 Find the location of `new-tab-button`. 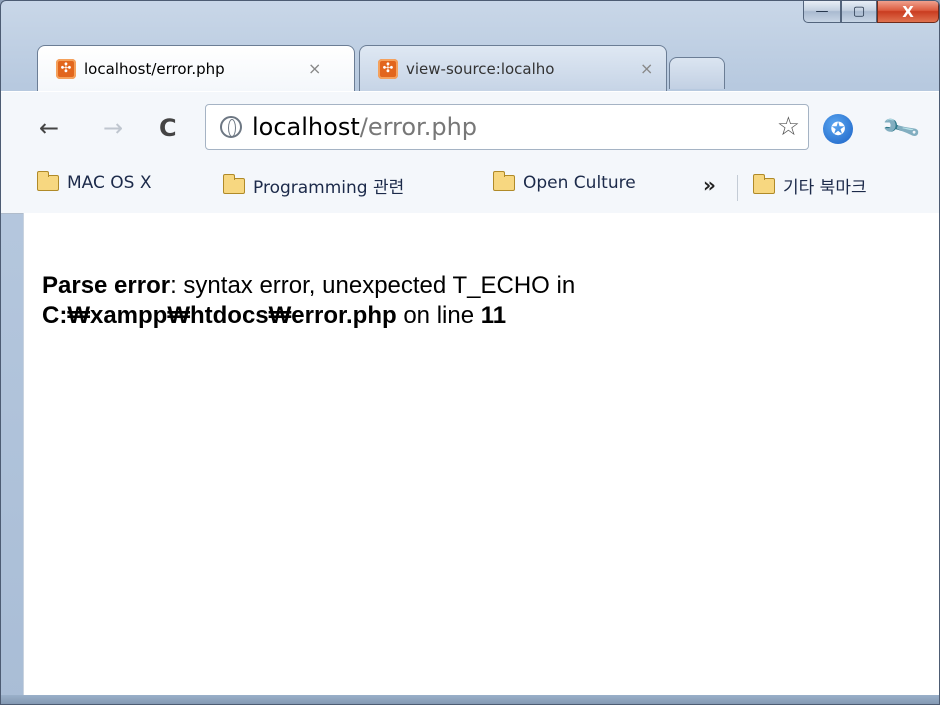

new-tab-button is located at coordinates (697, 73).